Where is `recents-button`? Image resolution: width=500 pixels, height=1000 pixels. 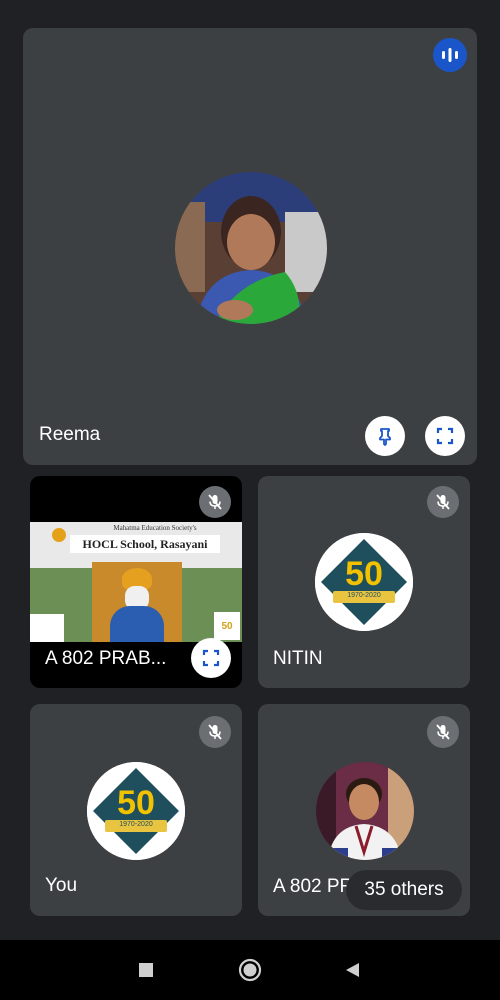 recents-button is located at coordinates (146, 970).